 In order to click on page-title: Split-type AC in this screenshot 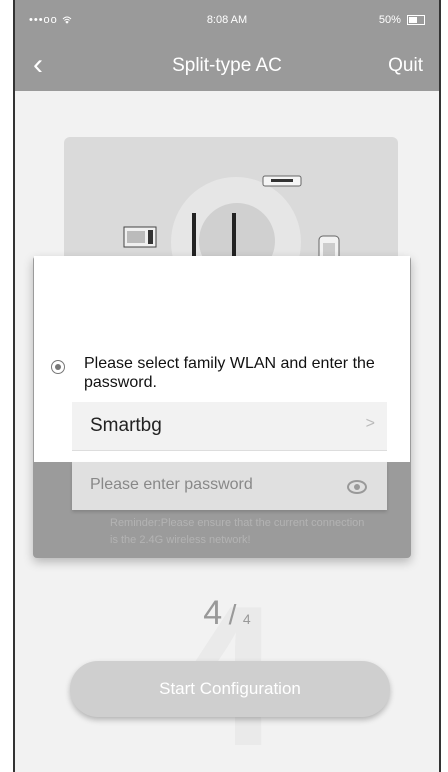, I will do `click(227, 65)`.